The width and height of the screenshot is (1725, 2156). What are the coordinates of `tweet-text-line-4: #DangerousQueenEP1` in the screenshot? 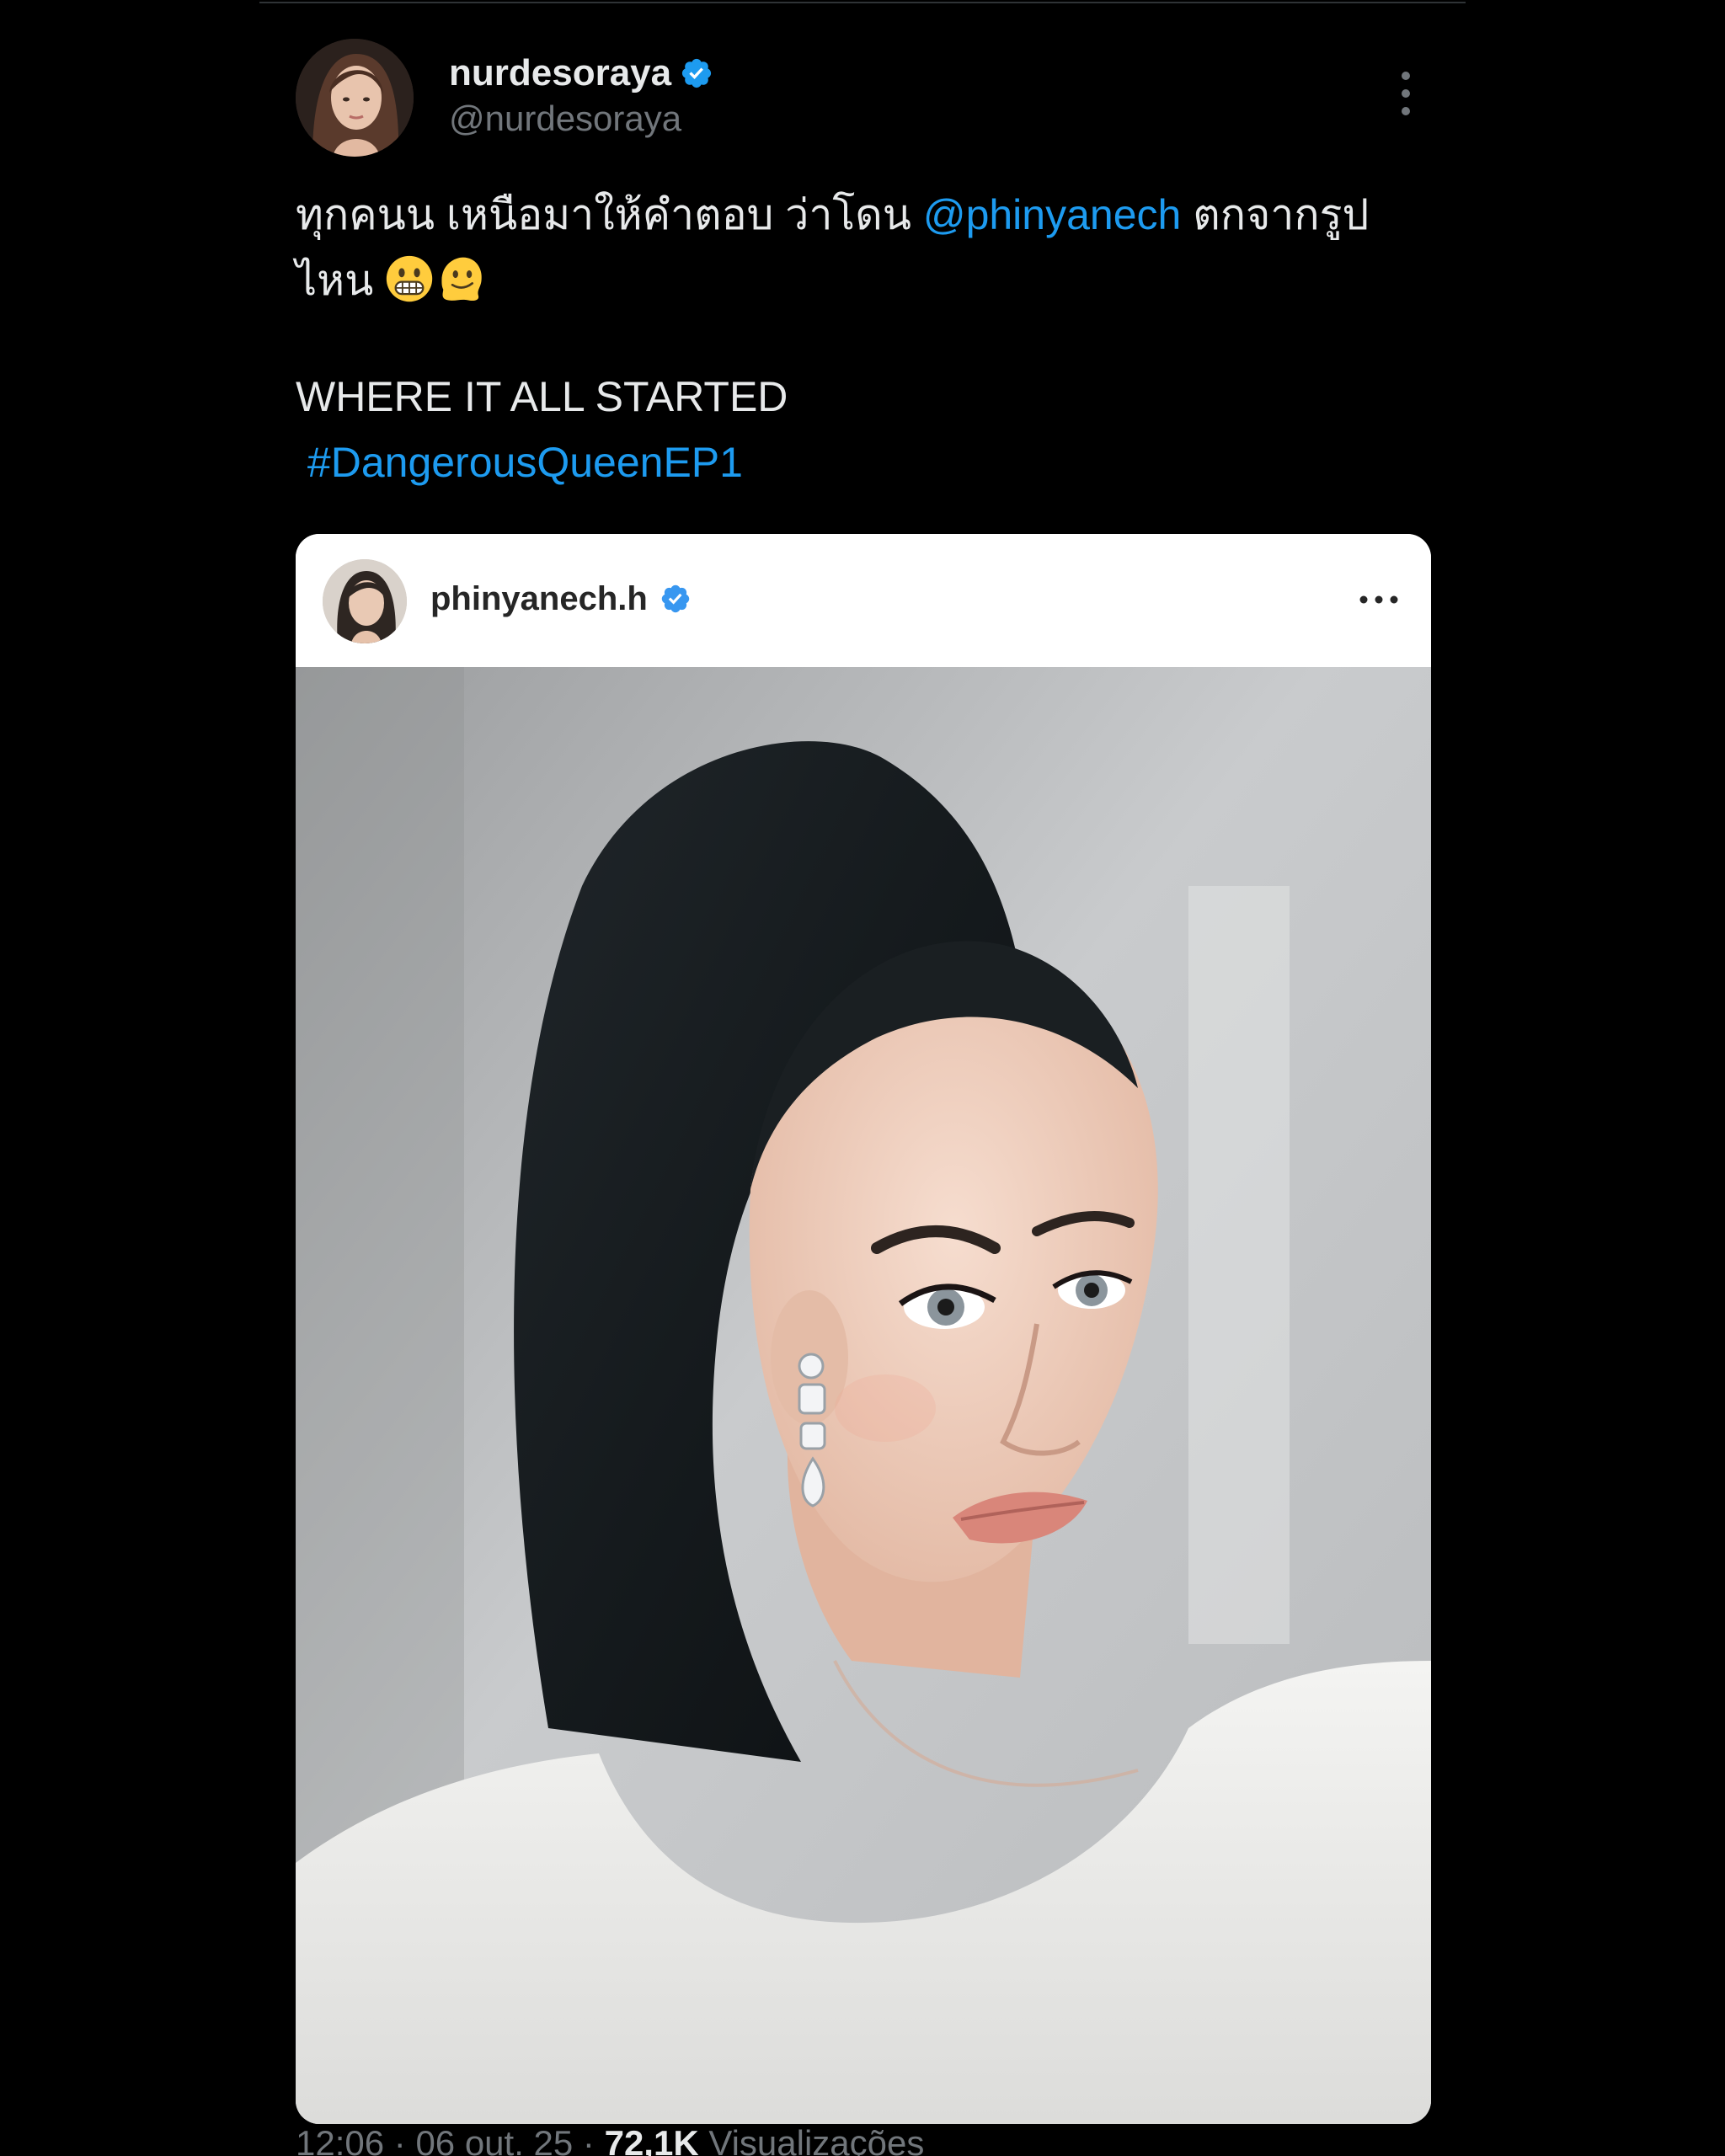 It's located at (860, 462).